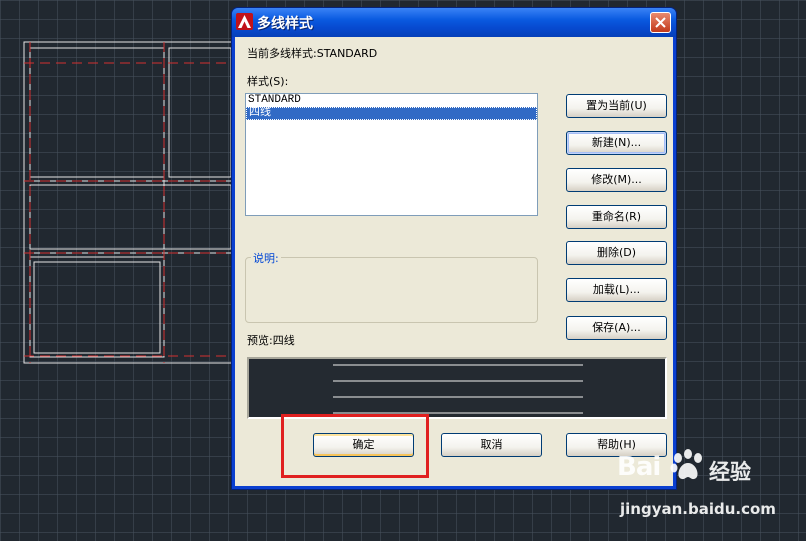 The height and width of the screenshot is (541, 806). Describe the element at coordinates (454, 22) in the screenshot. I see `dialog-titlebar: 多线样式` at that location.